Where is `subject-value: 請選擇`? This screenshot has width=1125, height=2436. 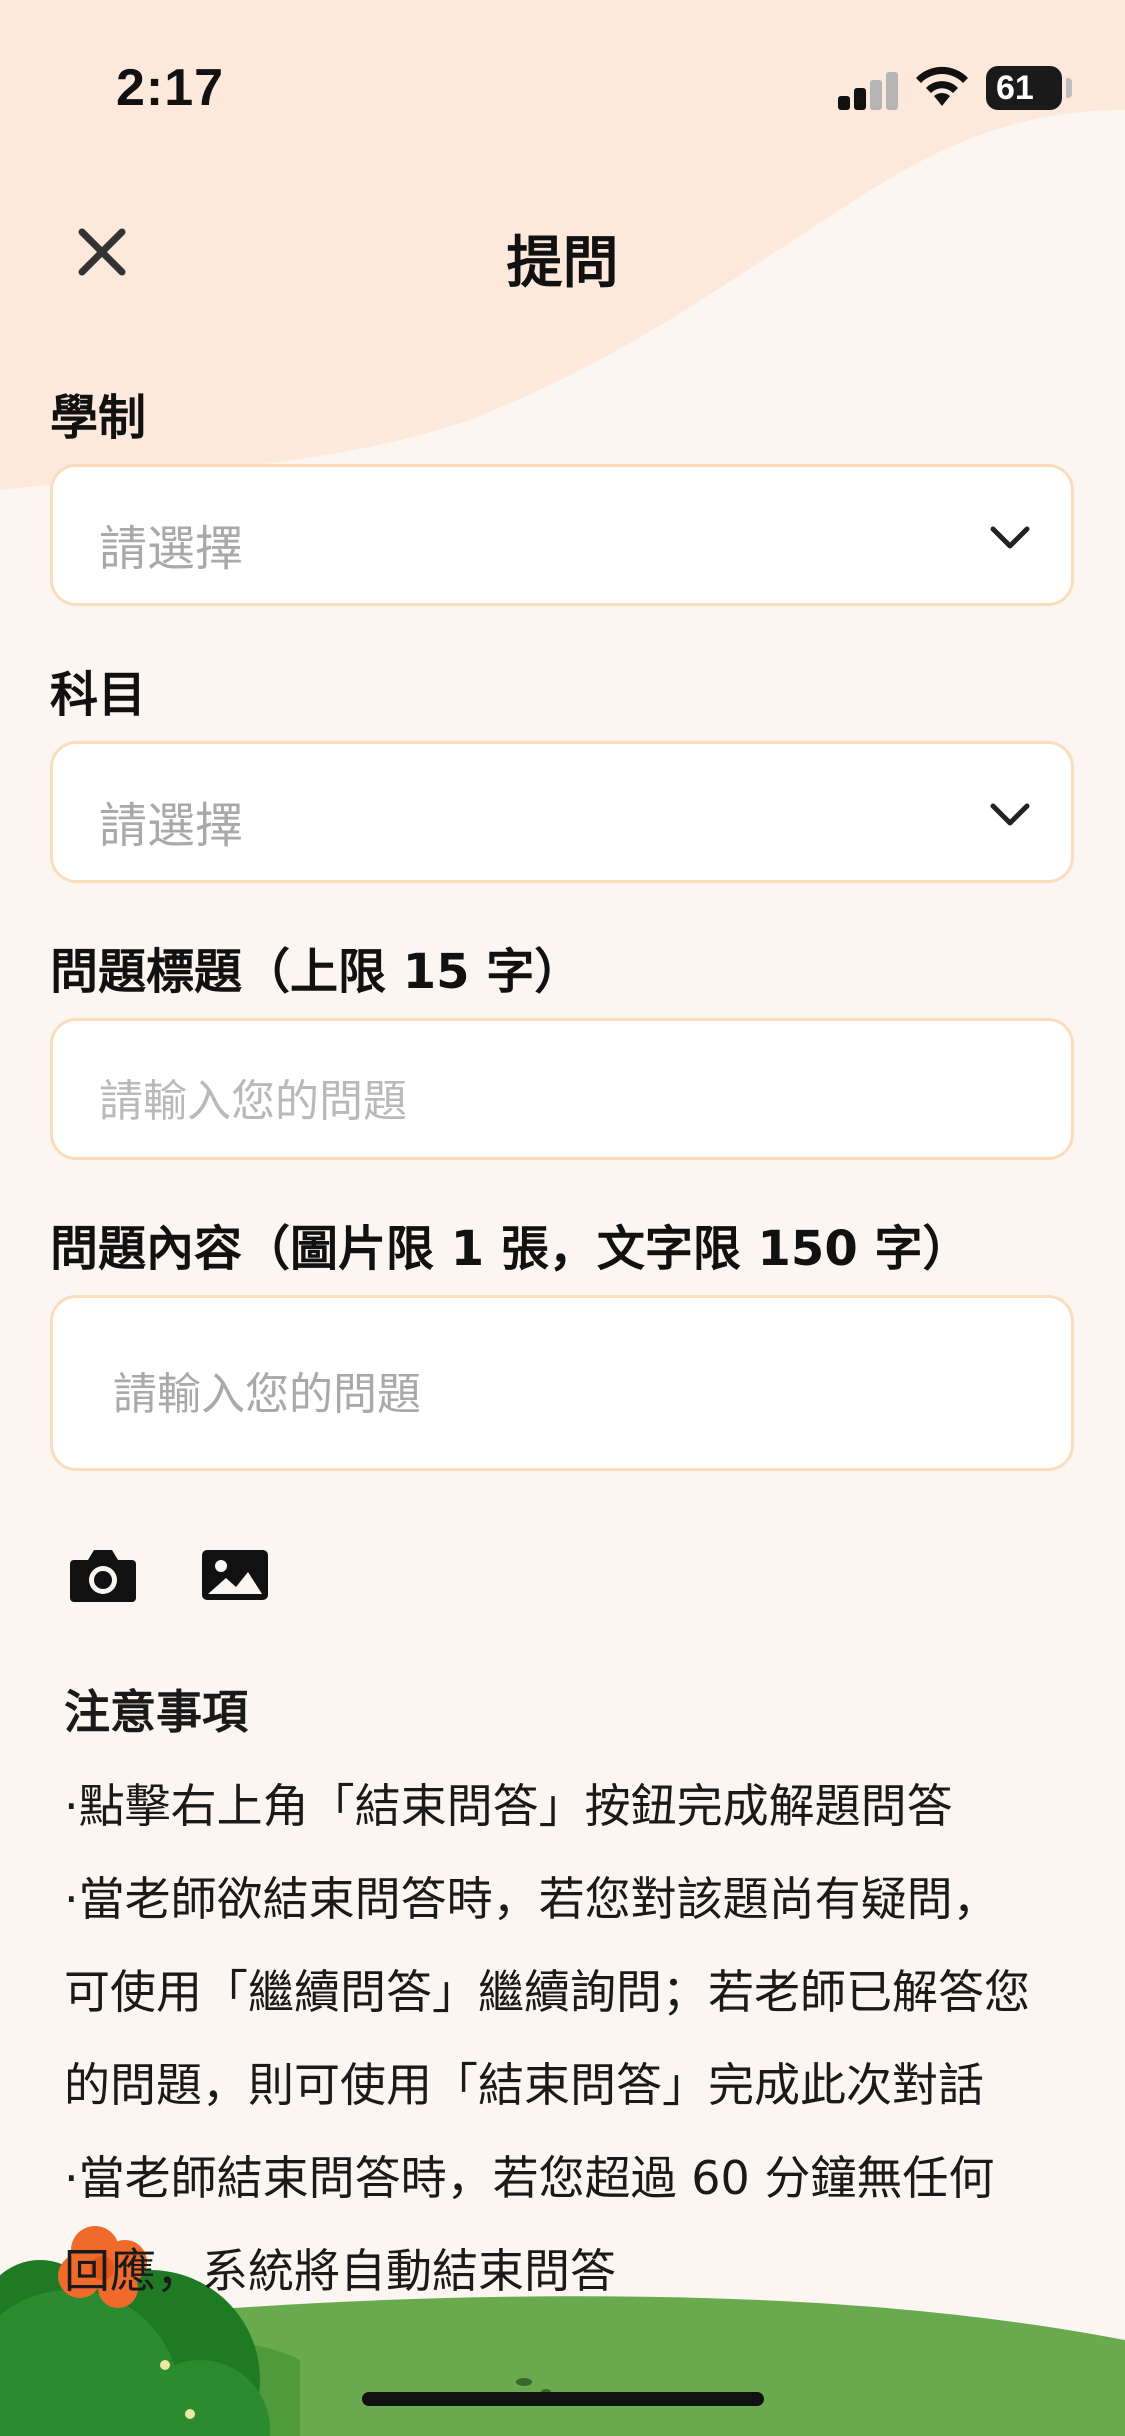
subject-value: 請選擇 is located at coordinates (171, 826).